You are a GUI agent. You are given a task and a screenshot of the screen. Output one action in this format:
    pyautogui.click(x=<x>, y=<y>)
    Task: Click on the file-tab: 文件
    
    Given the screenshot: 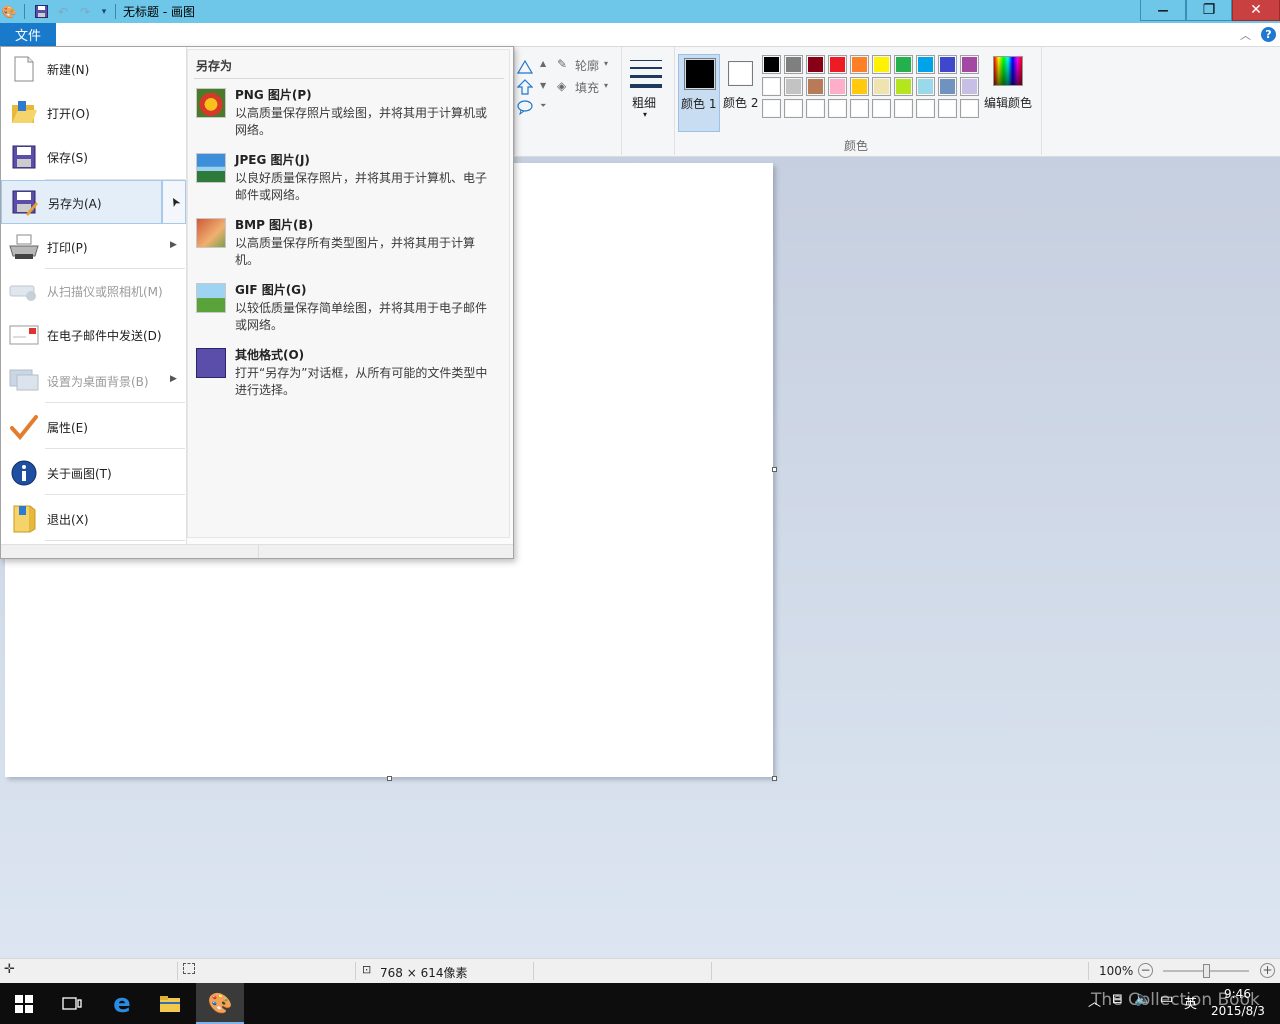 What is the action you would take?
    pyautogui.click(x=28, y=34)
    